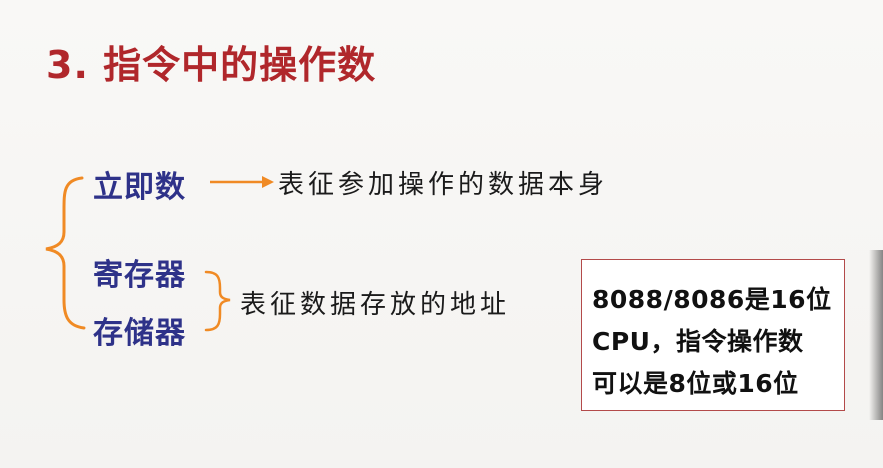 This screenshot has width=883, height=468. What do you see at coordinates (695, 383) in the screenshot?
I see `note-line: 可以是8位或16位` at bounding box center [695, 383].